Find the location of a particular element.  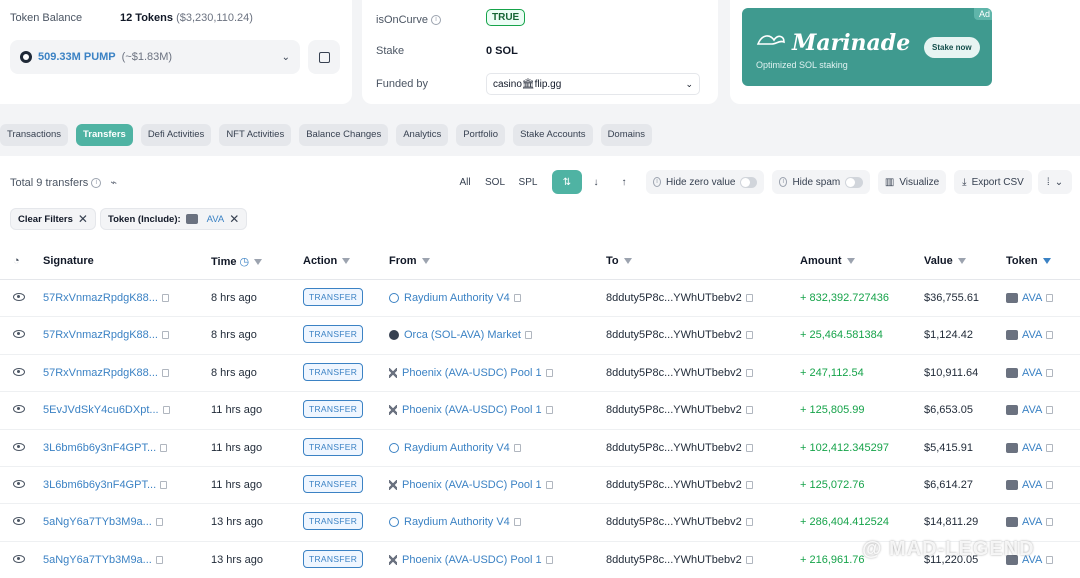

arrow-down-icon: ↓ is located at coordinates (596, 182).